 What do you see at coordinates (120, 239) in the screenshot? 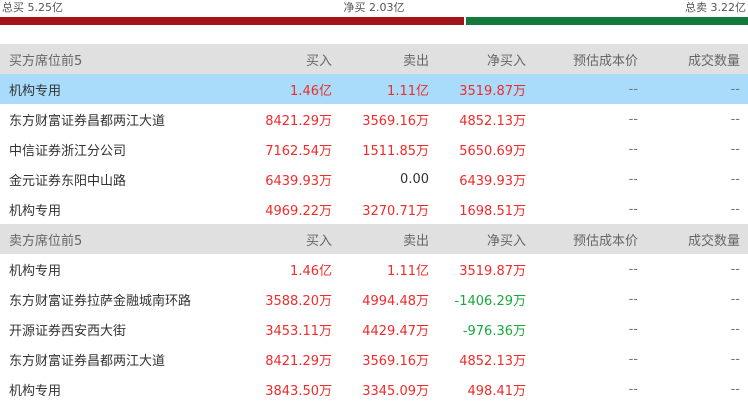
I see `seat-column-header: 卖方席位前5` at bounding box center [120, 239].